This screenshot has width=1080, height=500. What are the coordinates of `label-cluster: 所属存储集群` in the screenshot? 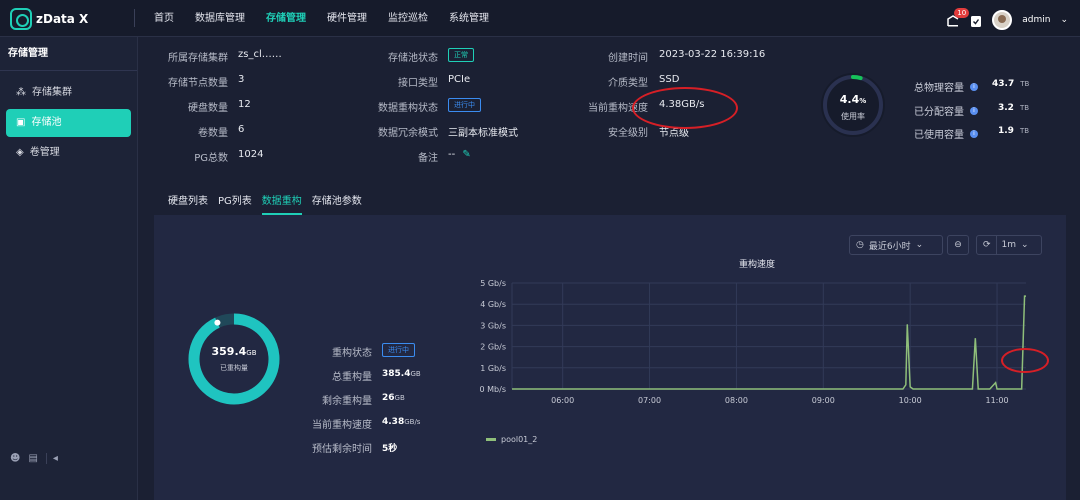 It's located at (198, 58).